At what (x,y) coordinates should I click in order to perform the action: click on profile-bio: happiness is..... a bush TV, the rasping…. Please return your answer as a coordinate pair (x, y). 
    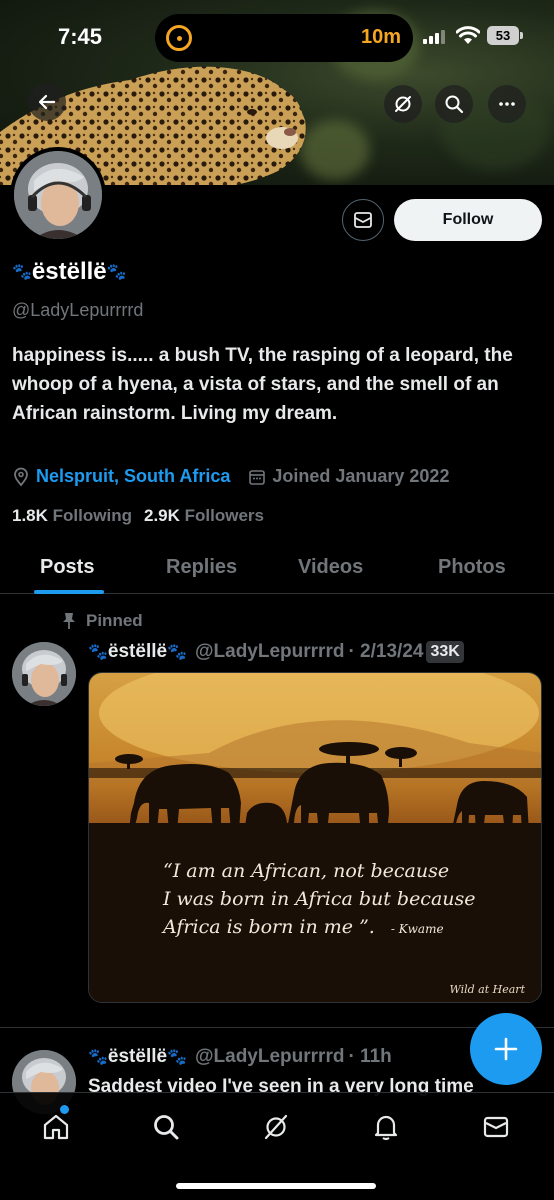
    Looking at the image, I should click on (262, 384).